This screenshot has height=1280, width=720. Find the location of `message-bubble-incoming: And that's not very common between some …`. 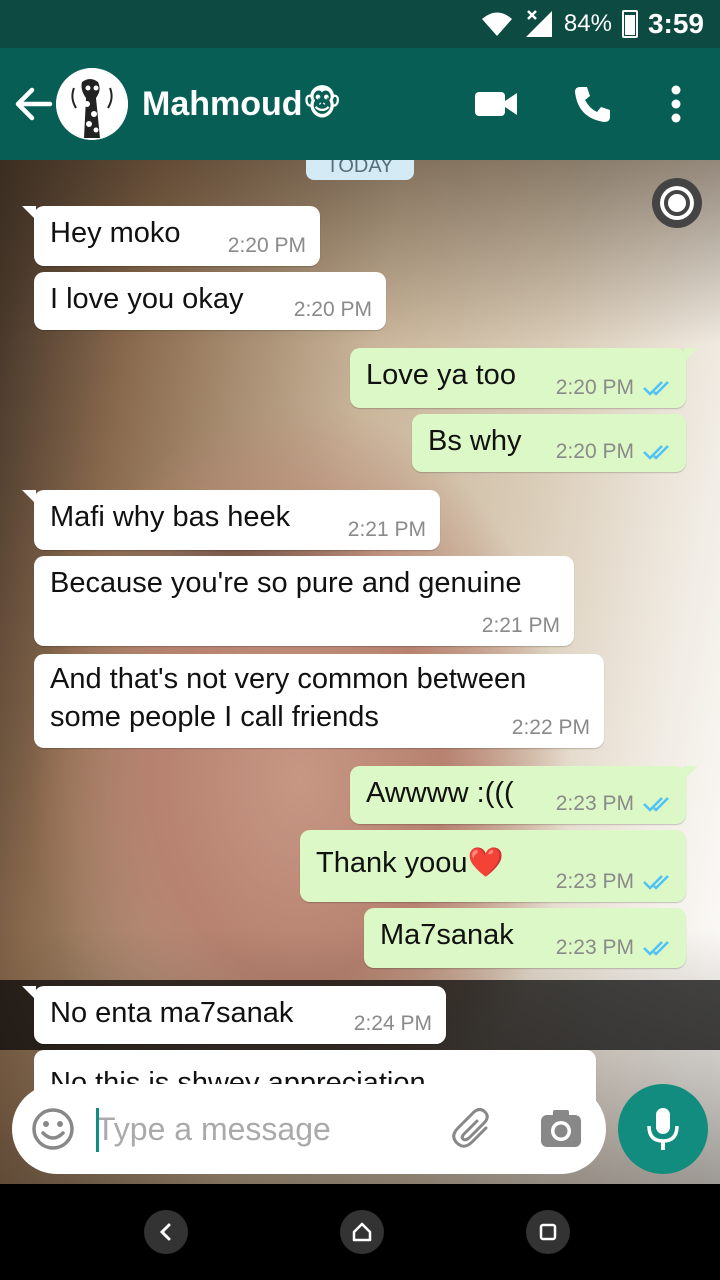

message-bubble-incoming: And that's not very common between some … is located at coordinates (319, 701).